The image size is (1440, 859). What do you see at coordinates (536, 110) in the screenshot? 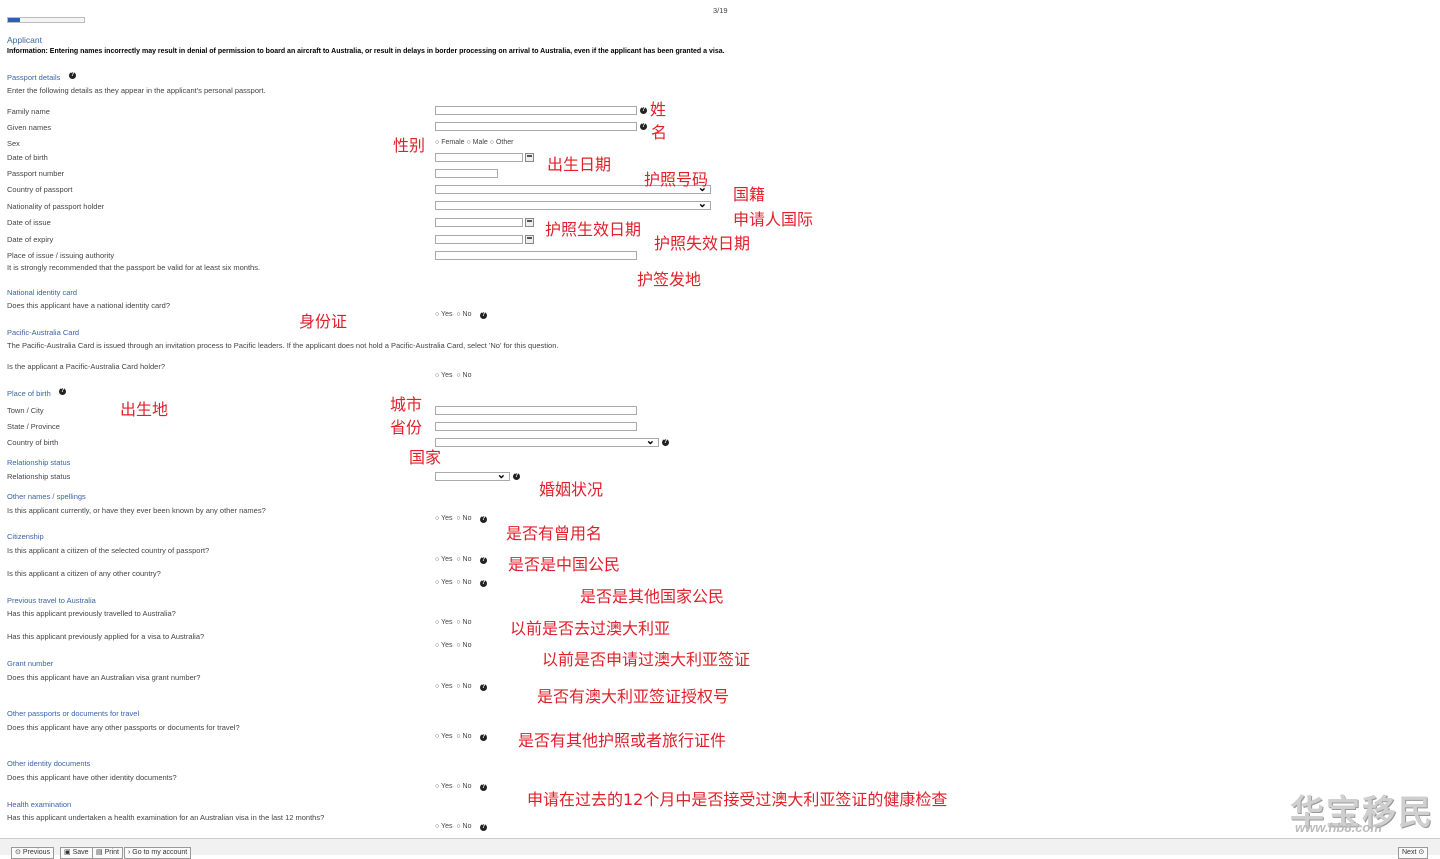
I see `family-name-field` at bounding box center [536, 110].